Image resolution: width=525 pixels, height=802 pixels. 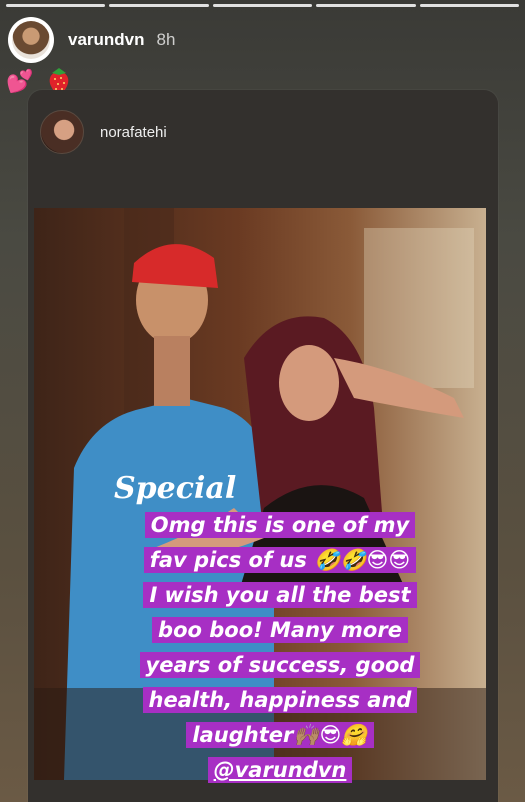 What do you see at coordinates (106, 40) in the screenshot?
I see `story-username: varundvn` at bounding box center [106, 40].